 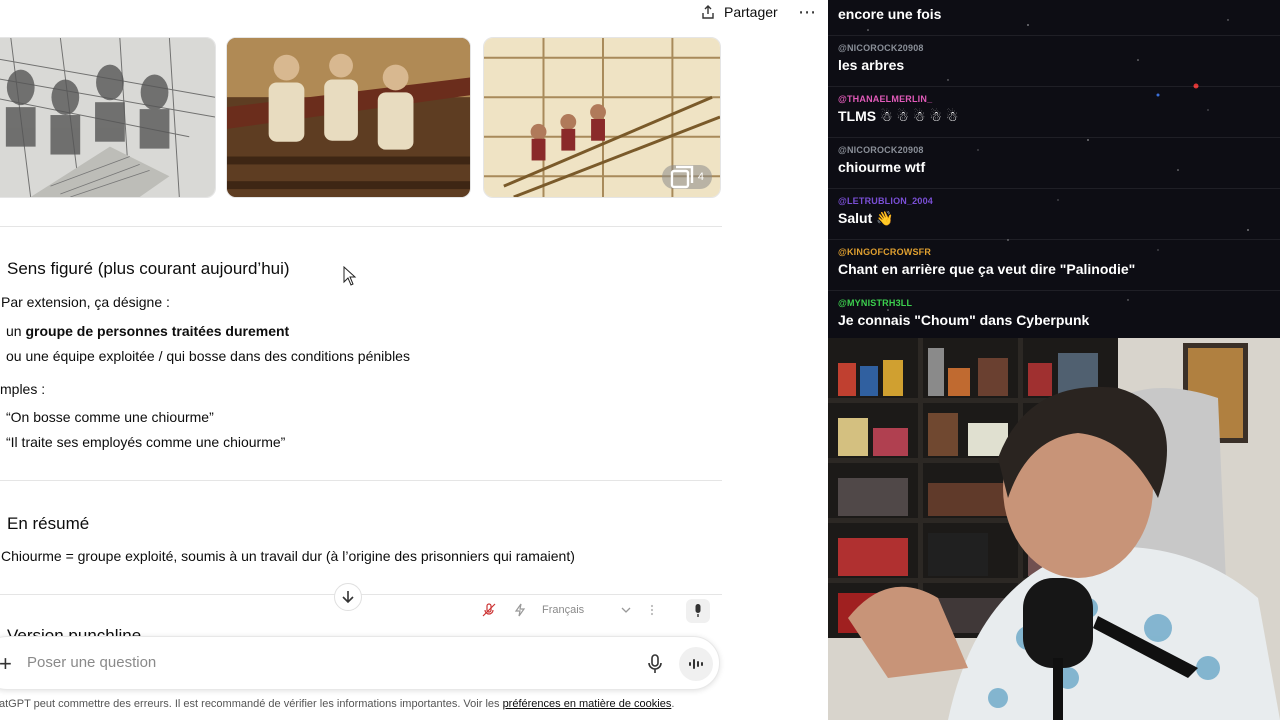 What do you see at coordinates (148, 268) in the screenshot?
I see `section-heading-figurative: Sens figuré (plus courant aujourd’hui)` at bounding box center [148, 268].